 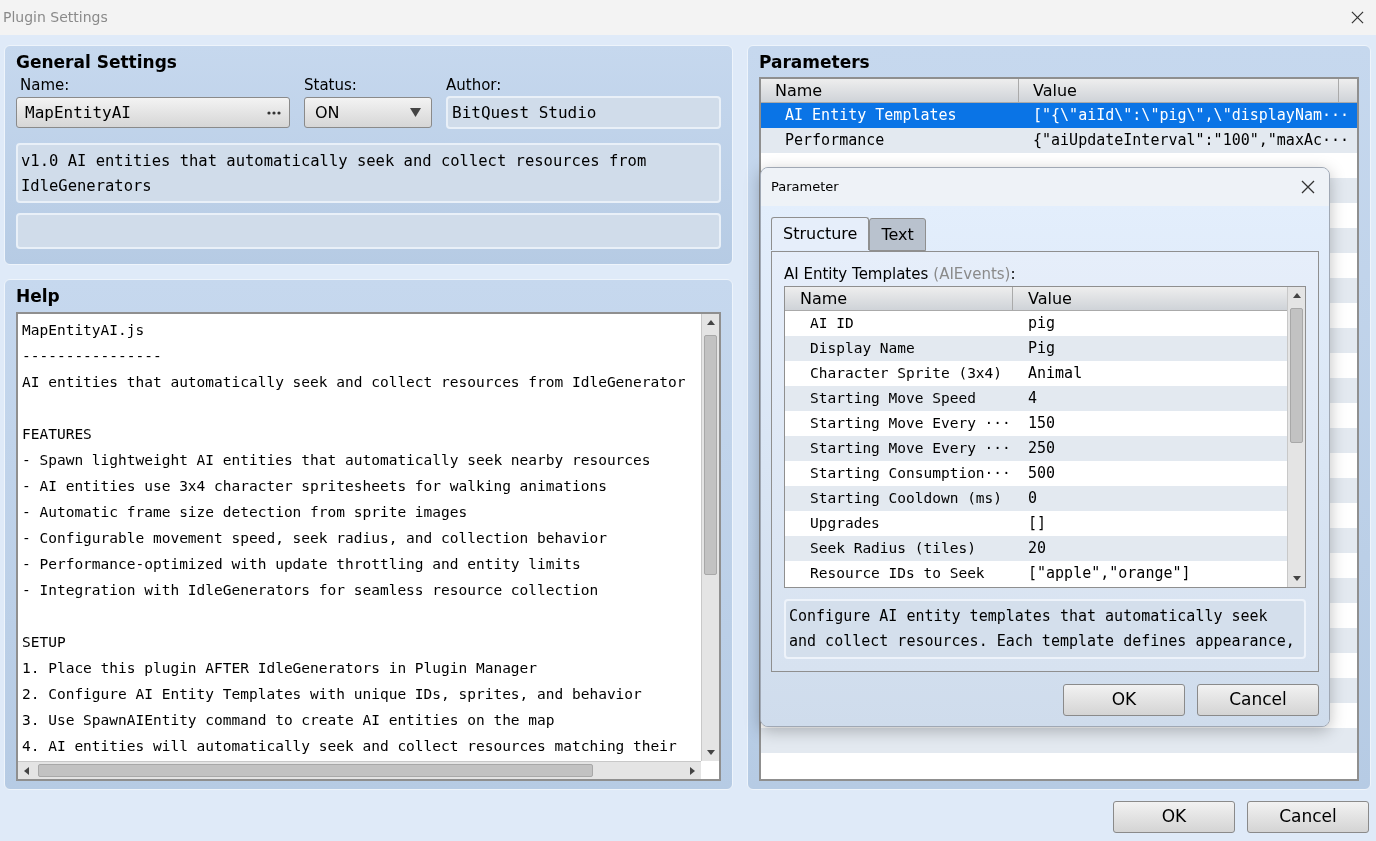 I want to click on help-text-line: - Automatic frame size detection from sprite images, so click(x=245, y=512).